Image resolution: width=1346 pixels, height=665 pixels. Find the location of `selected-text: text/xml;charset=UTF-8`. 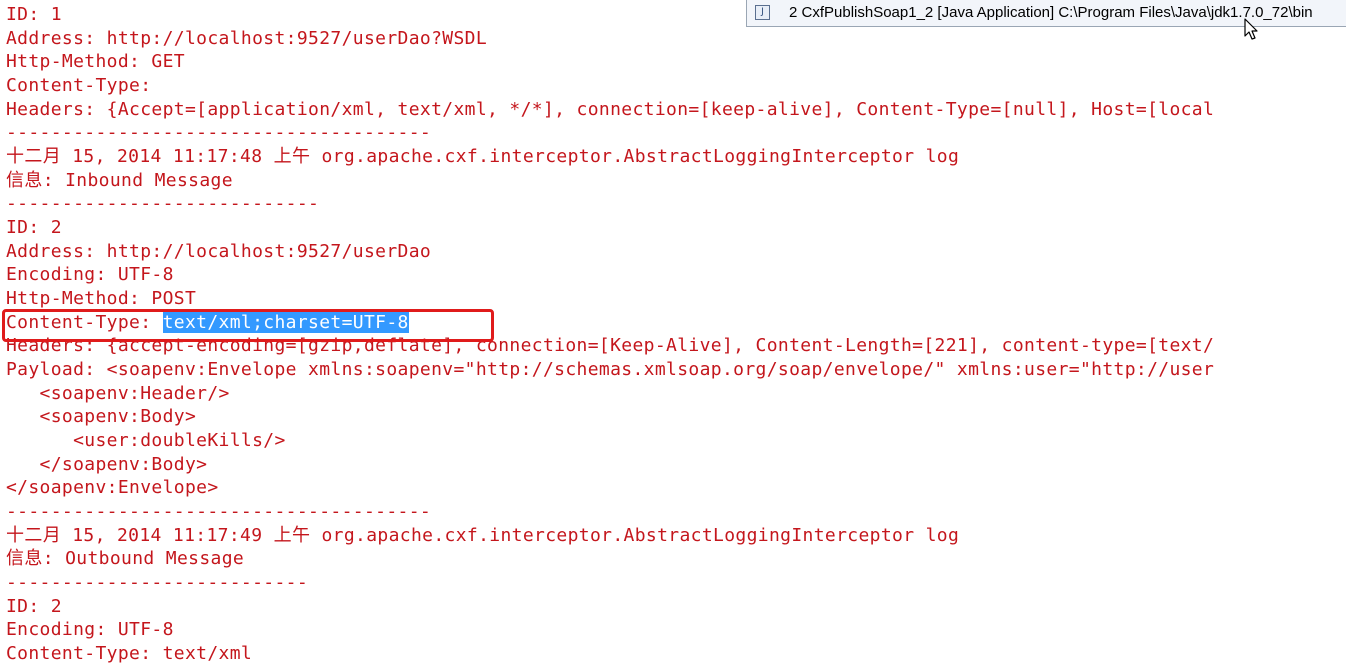

selected-text: text/xml;charset=UTF-8 is located at coordinates (285, 322).